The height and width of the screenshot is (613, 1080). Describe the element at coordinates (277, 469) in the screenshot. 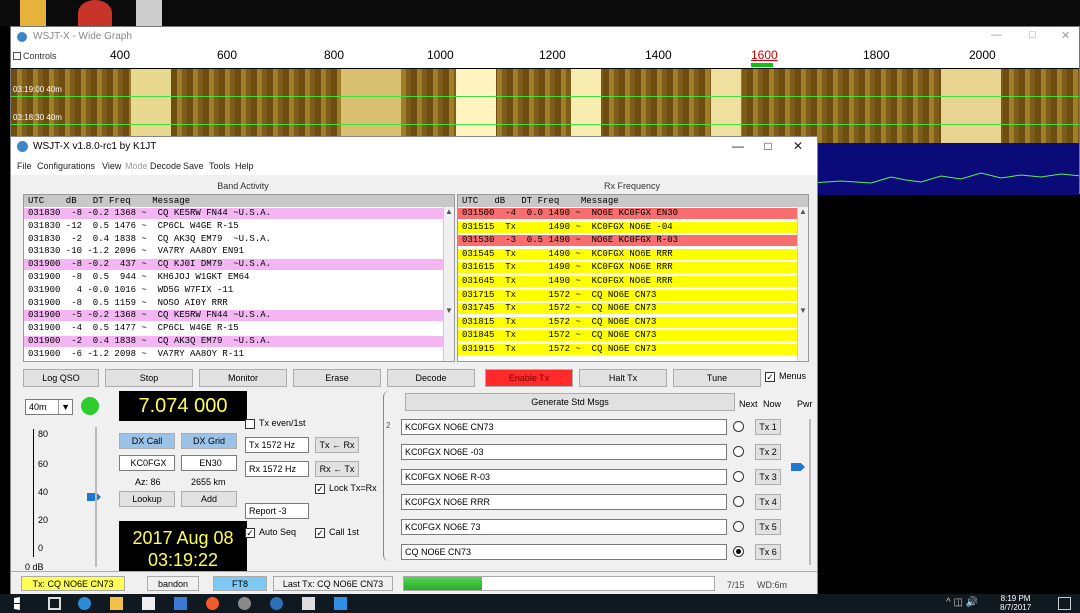

I see `rx-frequency-spinbox: Rx 1572 Hz` at that location.